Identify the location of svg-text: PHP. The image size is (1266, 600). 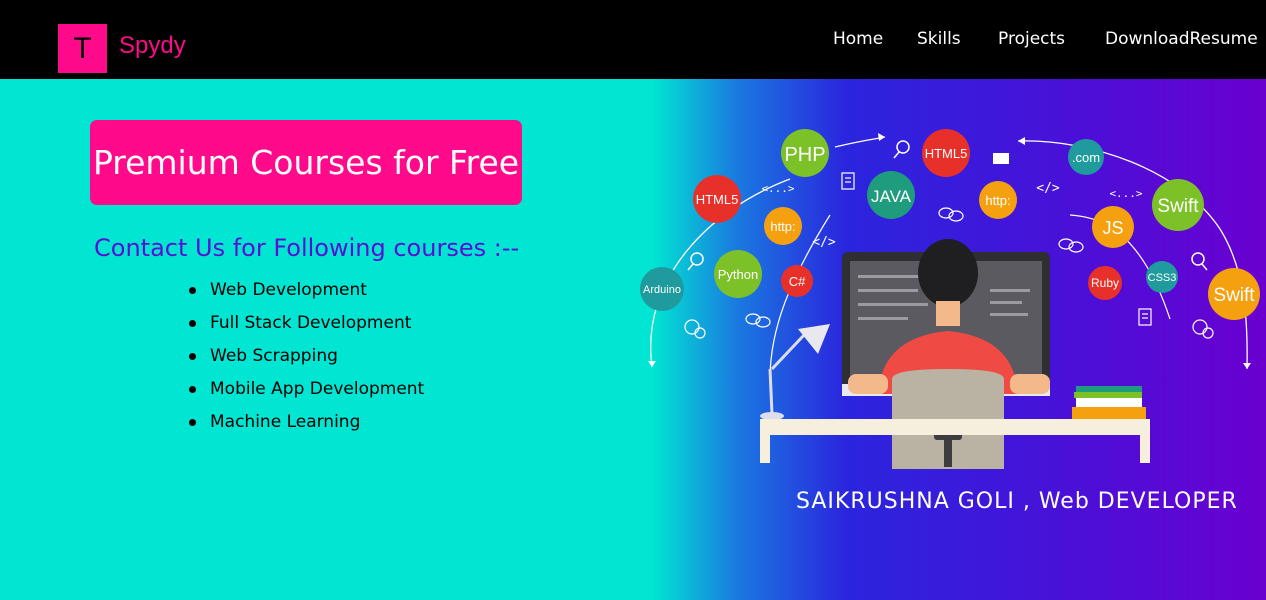
(804, 155).